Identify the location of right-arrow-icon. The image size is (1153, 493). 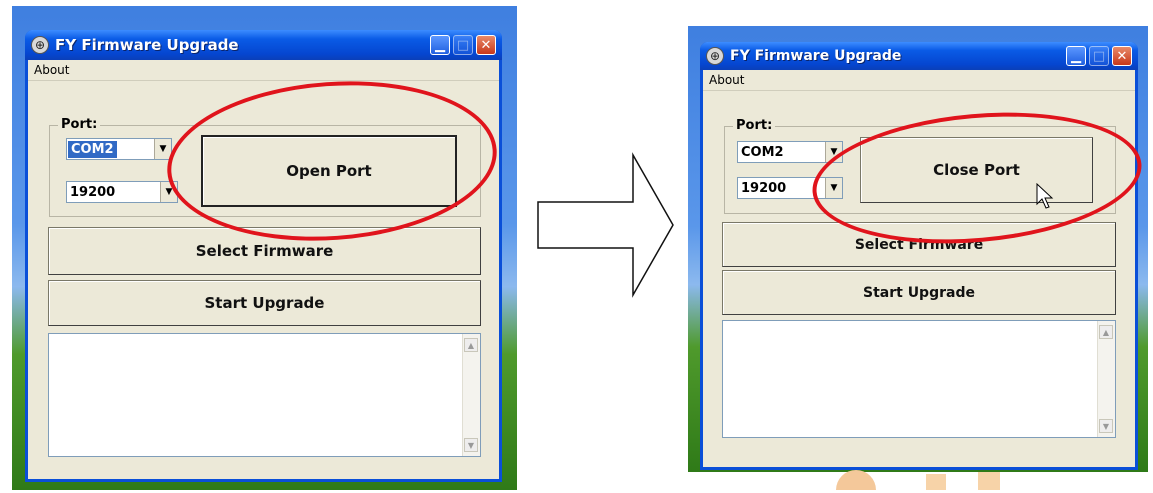
(605, 225).